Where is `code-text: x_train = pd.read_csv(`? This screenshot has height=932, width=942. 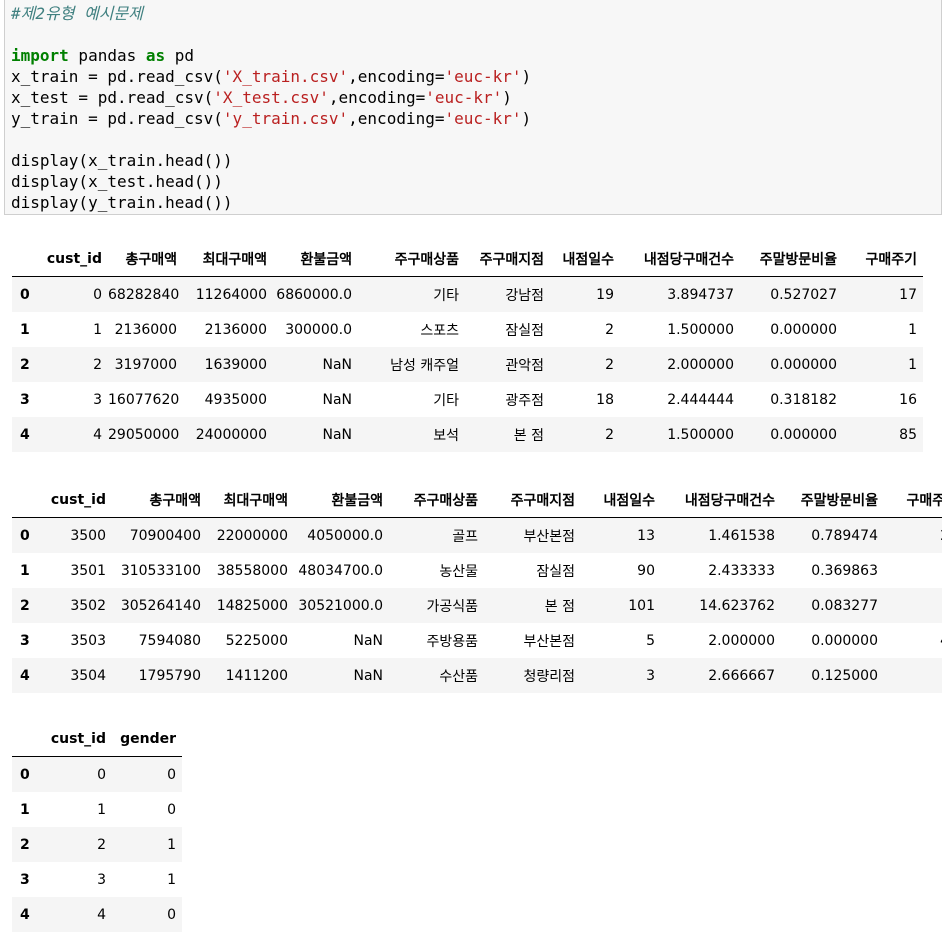 code-text: x_train = pd.read_csv( is located at coordinates (117, 76).